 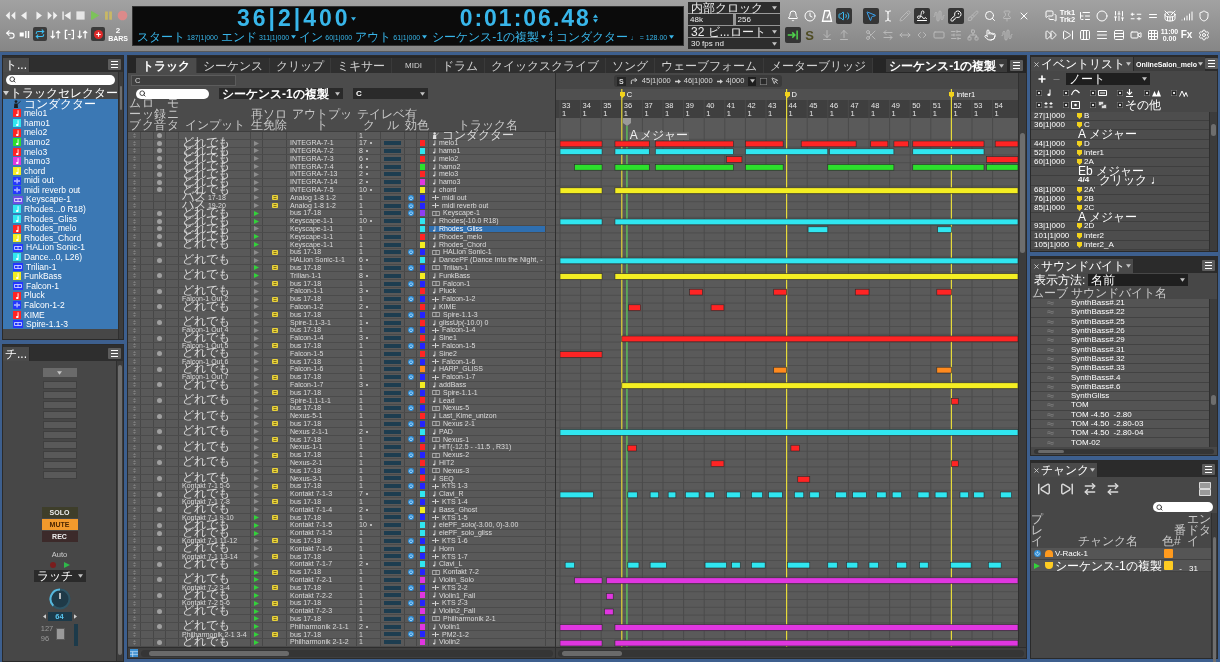 What do you see at coordinates (818, 65) in the screenshot?
I see `tab: メーターブリッジ` at bounding box center [818, 65].